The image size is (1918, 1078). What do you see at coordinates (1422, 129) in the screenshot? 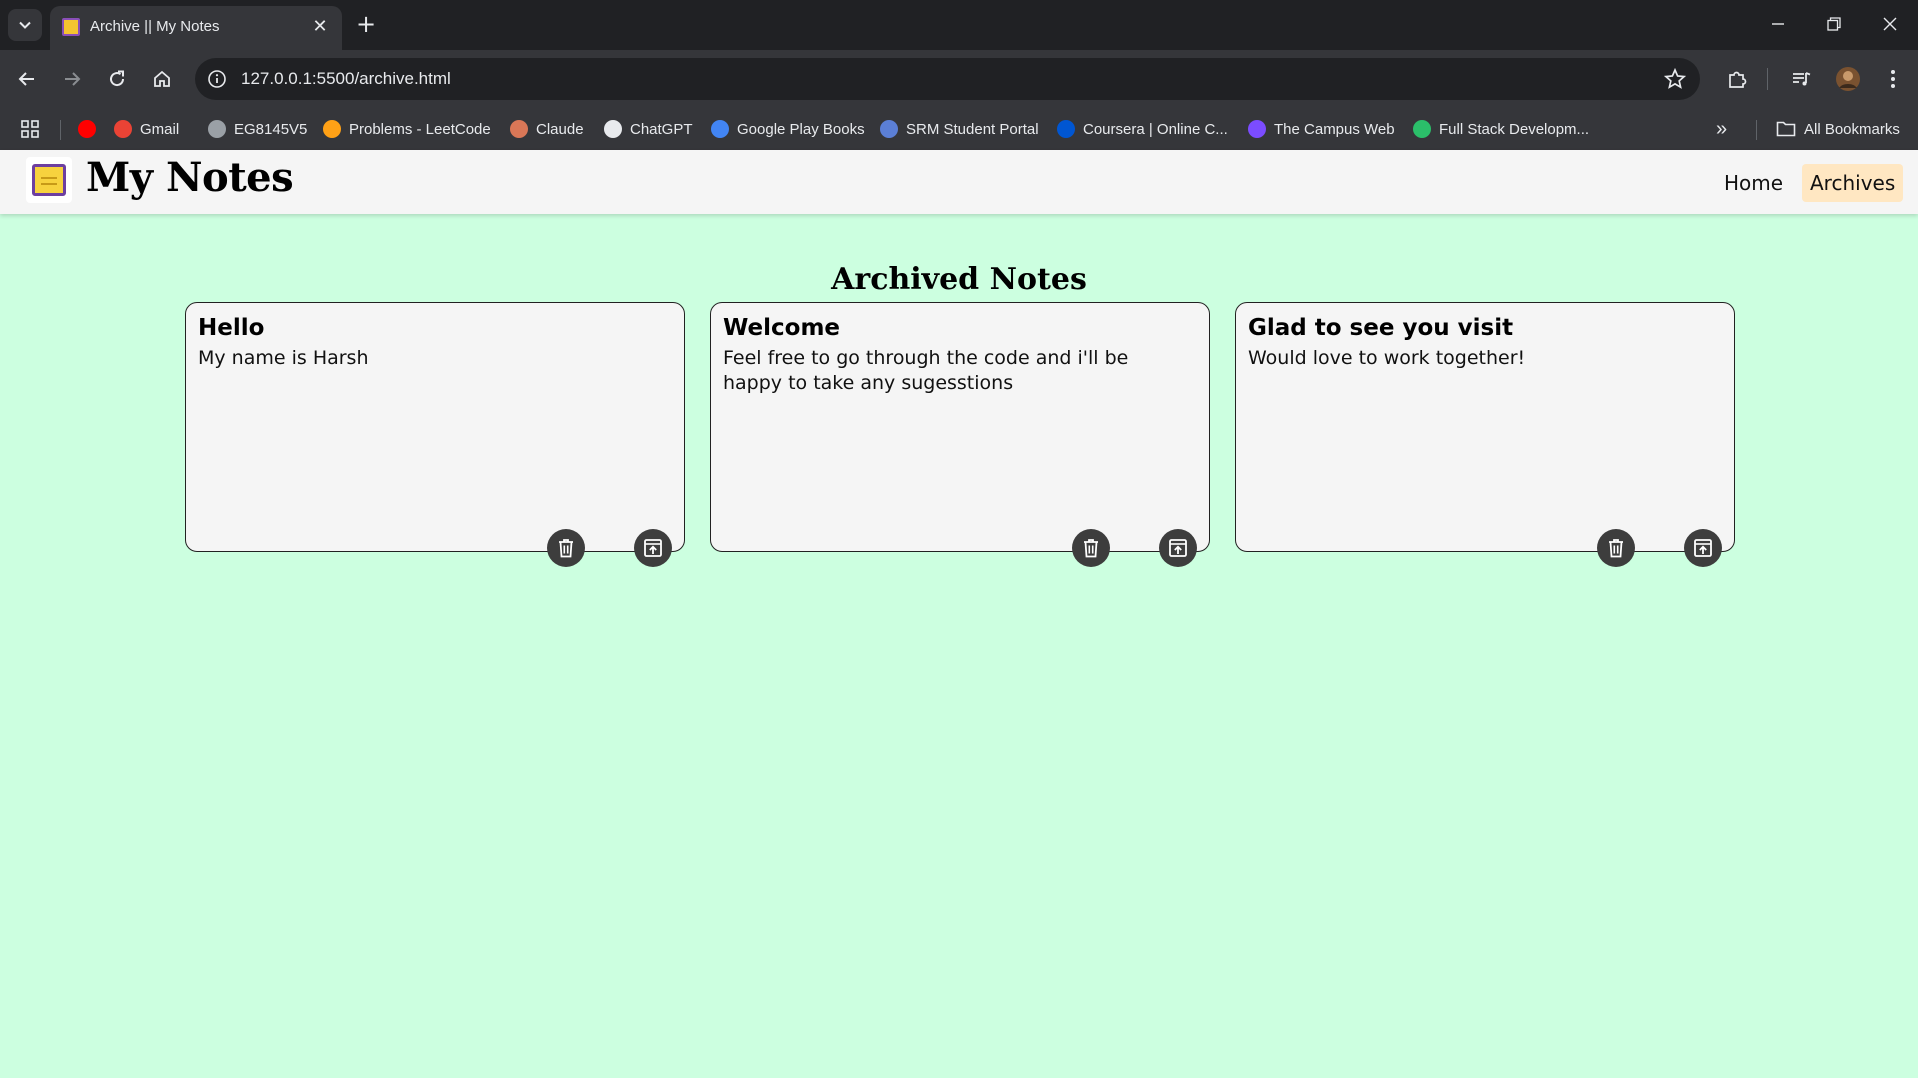
I see `fullstack-icon` at bounding box center [1422, 129].